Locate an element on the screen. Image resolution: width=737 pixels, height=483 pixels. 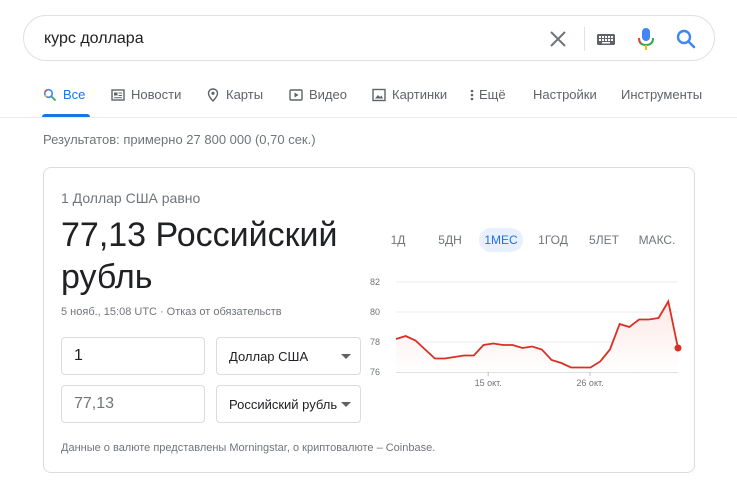
clear-icon is located at coordinates (558, 39).